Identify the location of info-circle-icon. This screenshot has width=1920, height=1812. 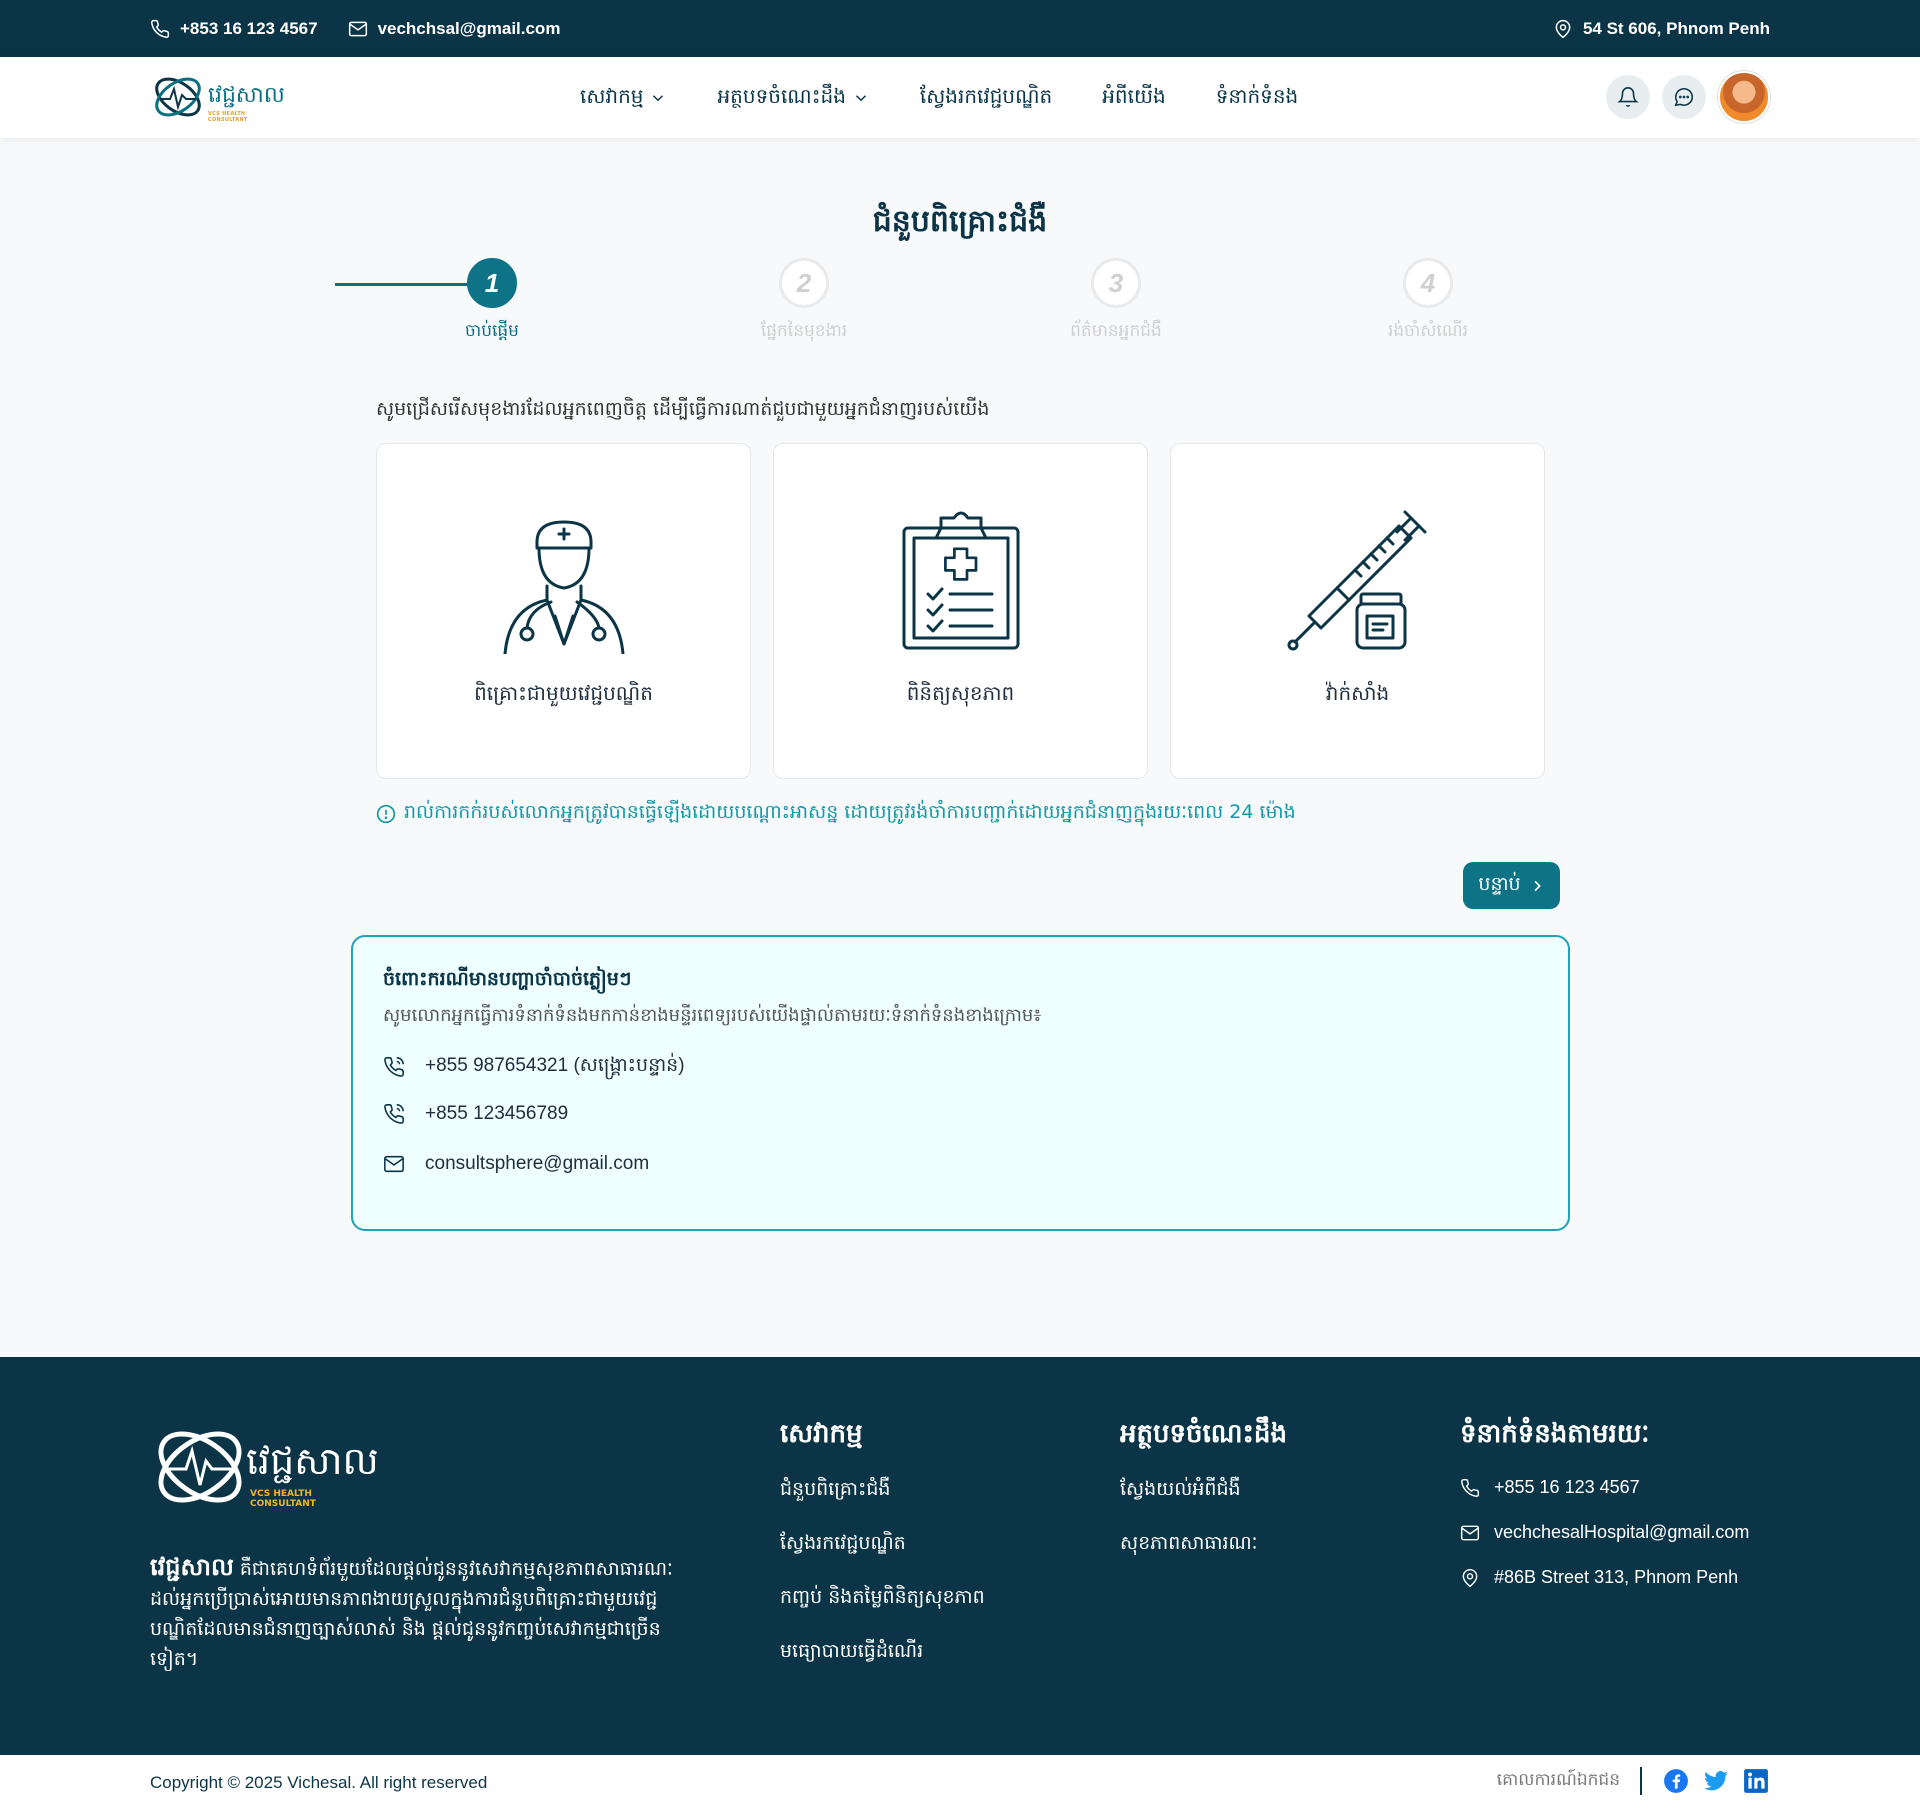
(386, 814).